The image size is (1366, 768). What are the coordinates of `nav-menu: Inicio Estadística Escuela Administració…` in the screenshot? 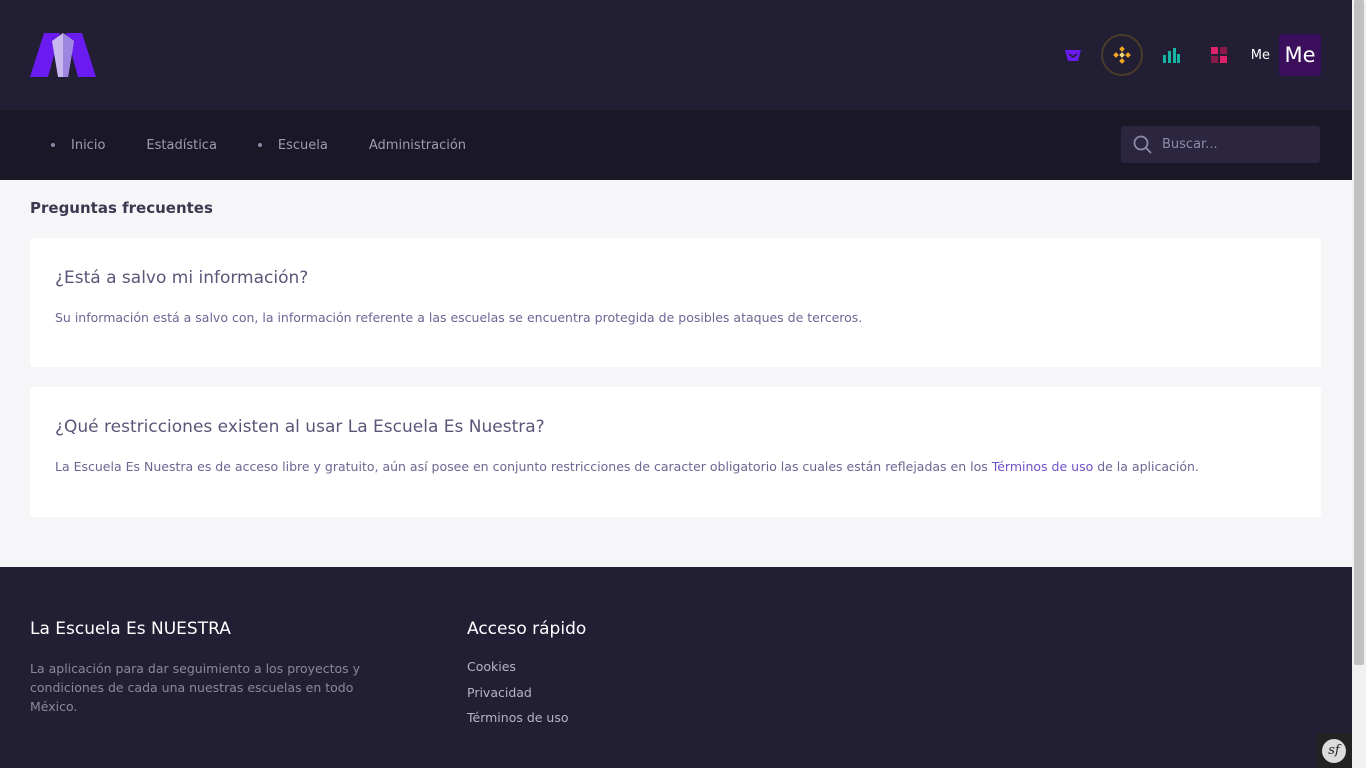 It's located at (279, 145).